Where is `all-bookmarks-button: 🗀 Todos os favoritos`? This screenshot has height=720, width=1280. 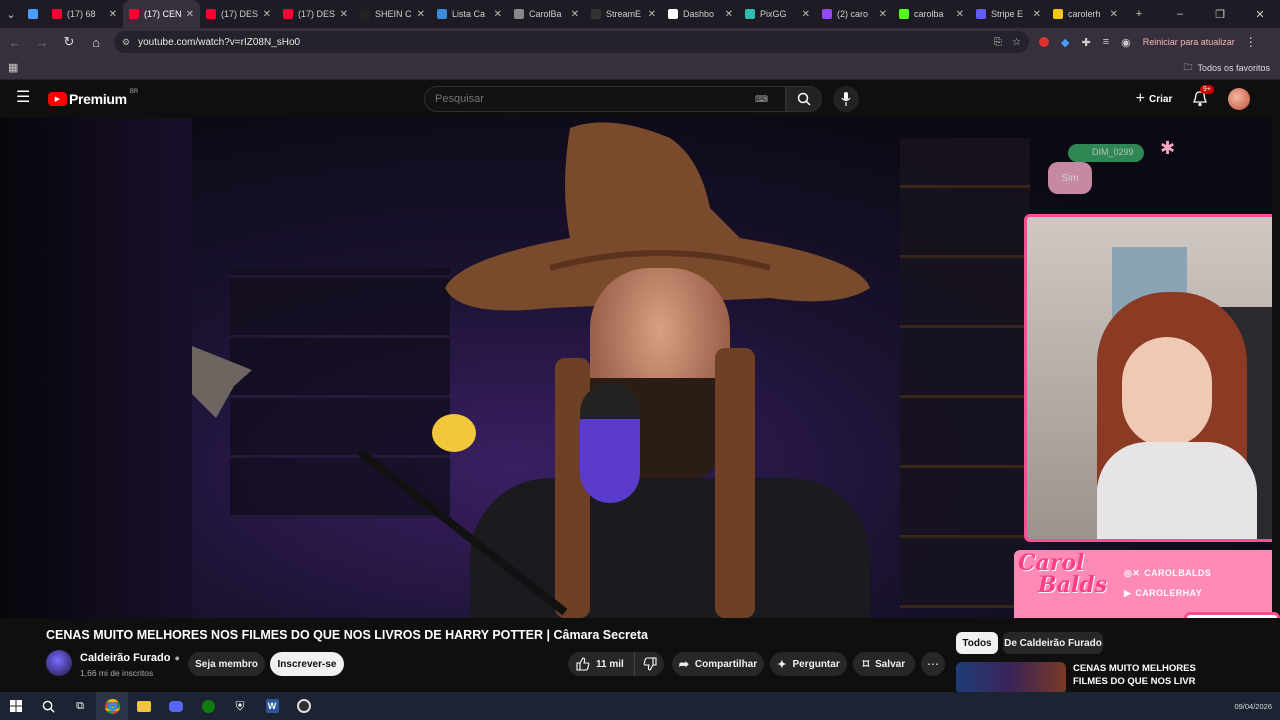
all-bookmarks-button: 🗀 Todos os favoritos is located at coordinates (1226, 68).